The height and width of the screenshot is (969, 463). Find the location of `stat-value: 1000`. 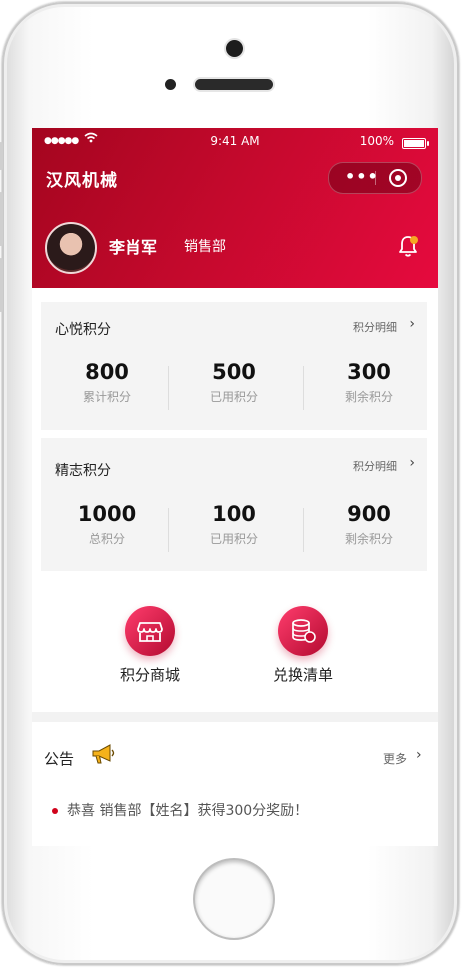

stat-value: 1000 is located at coordinates (107, 514).